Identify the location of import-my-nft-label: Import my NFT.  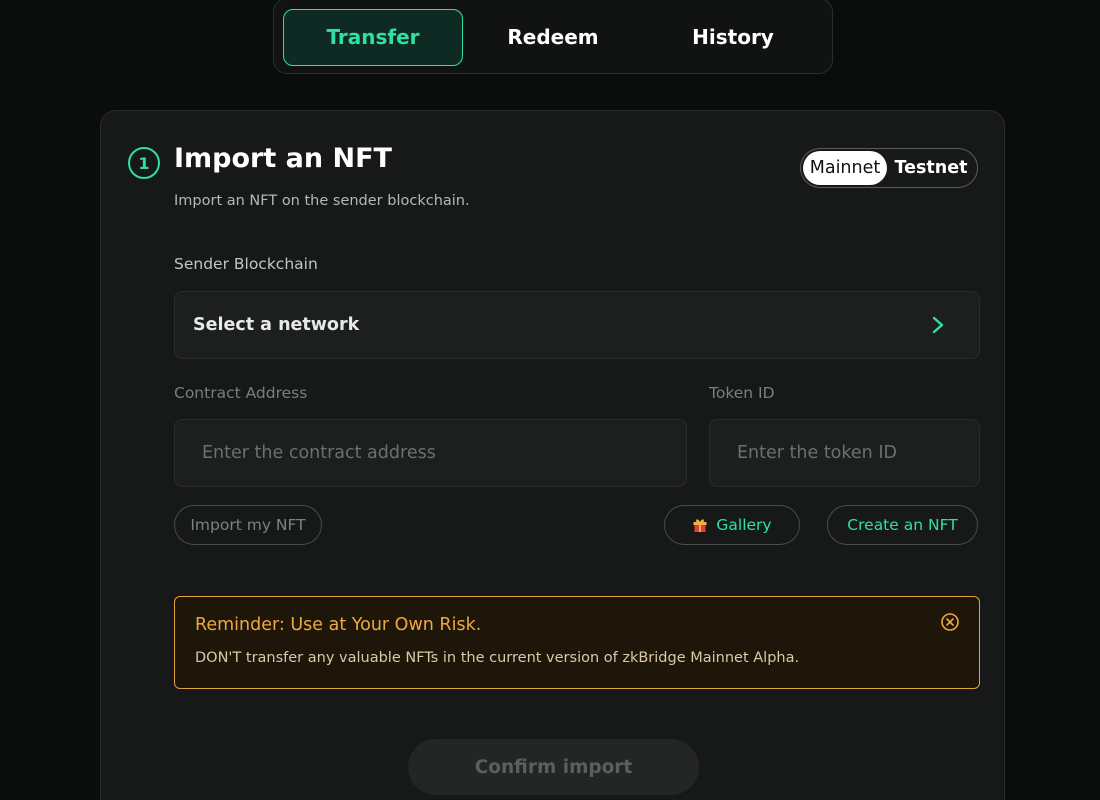
(248, 525).